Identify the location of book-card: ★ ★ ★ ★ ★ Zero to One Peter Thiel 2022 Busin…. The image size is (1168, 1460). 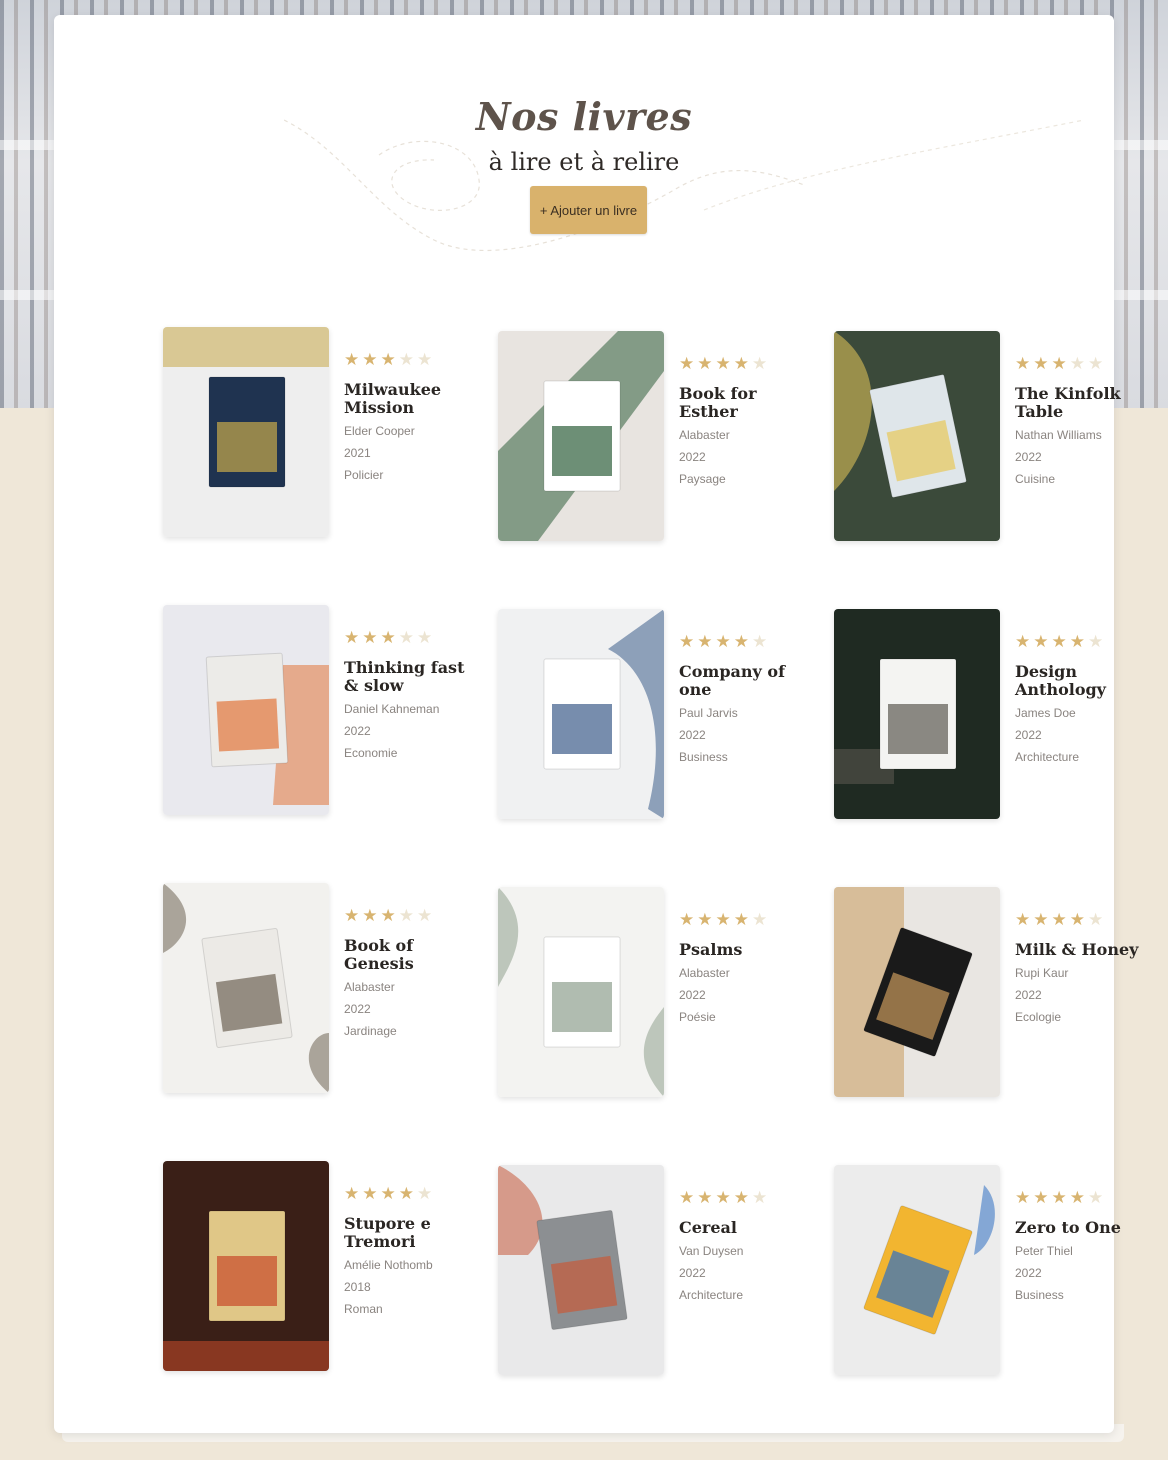
(994, 1271).